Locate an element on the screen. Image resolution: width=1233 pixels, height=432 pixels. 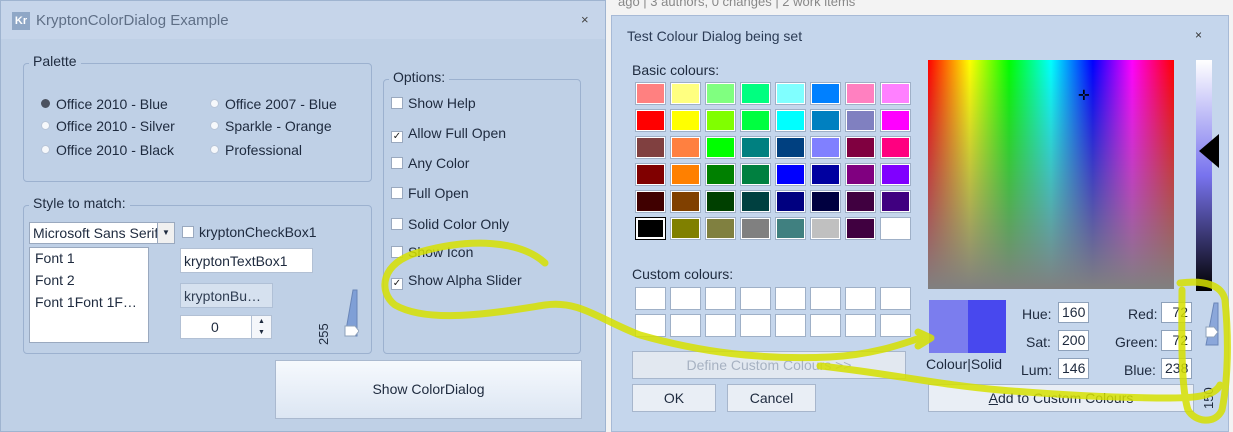
radio-office-2007-blue: Office 2007 - Blue is located at coordinates (273, 104).